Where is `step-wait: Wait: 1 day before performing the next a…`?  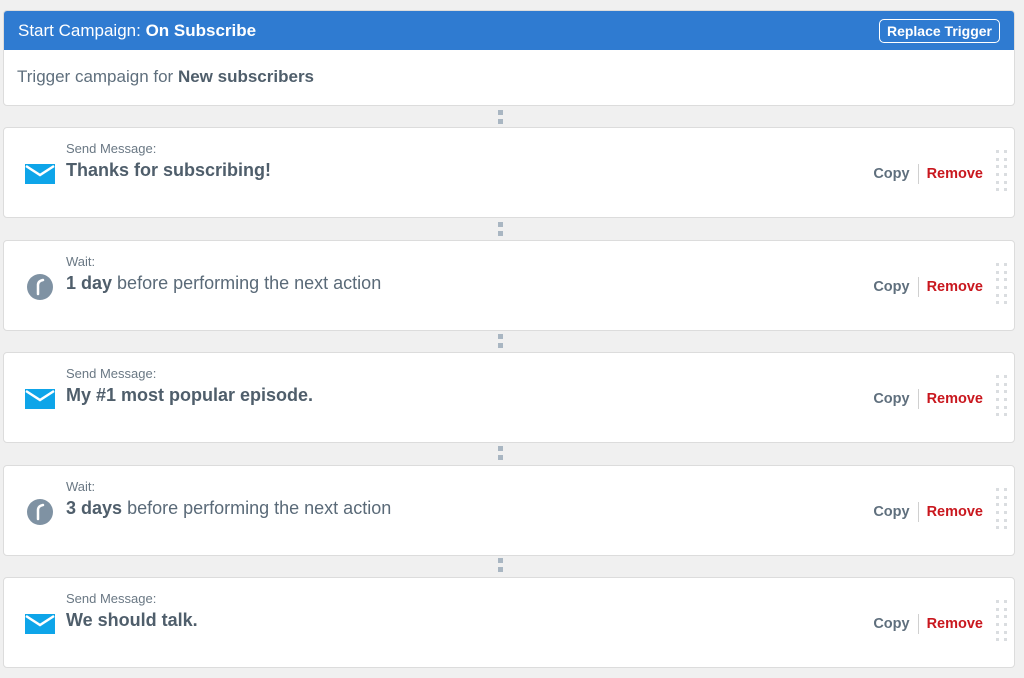 step-wait: Wait: 1 day before performing the next a… is located at coordinates (509, 285).